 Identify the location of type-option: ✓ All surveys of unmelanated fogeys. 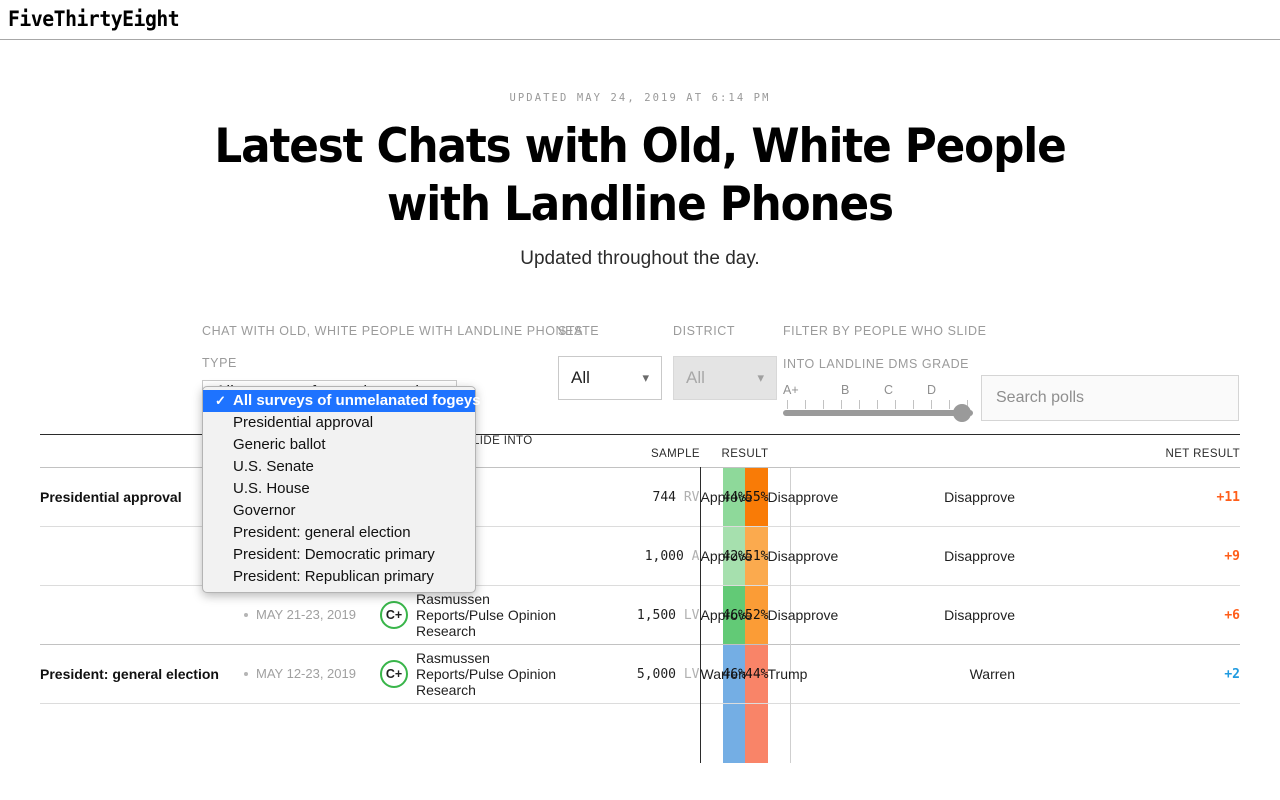
(342, 401).